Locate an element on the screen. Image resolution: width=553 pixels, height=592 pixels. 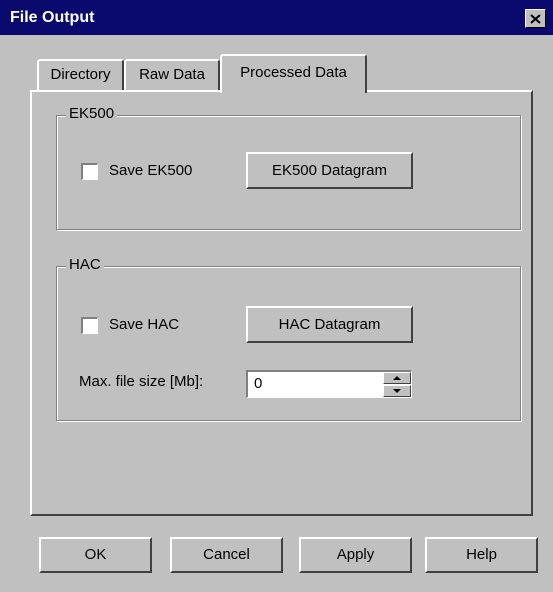
max-file-size-label: Max. file size [Mb]: is located at coordinates (141, 381).